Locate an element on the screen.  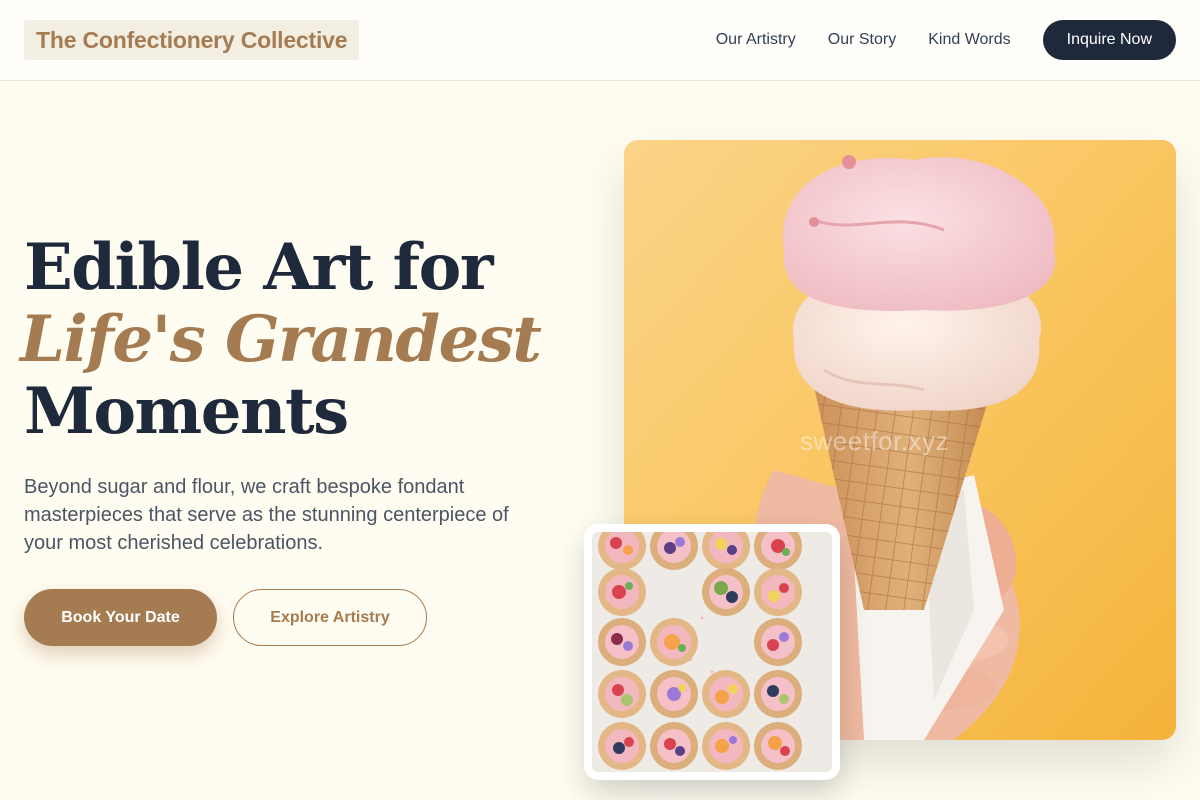
hero-headline: Edible Art for Life's Grandest Moments is located at coordinates (302, 339).